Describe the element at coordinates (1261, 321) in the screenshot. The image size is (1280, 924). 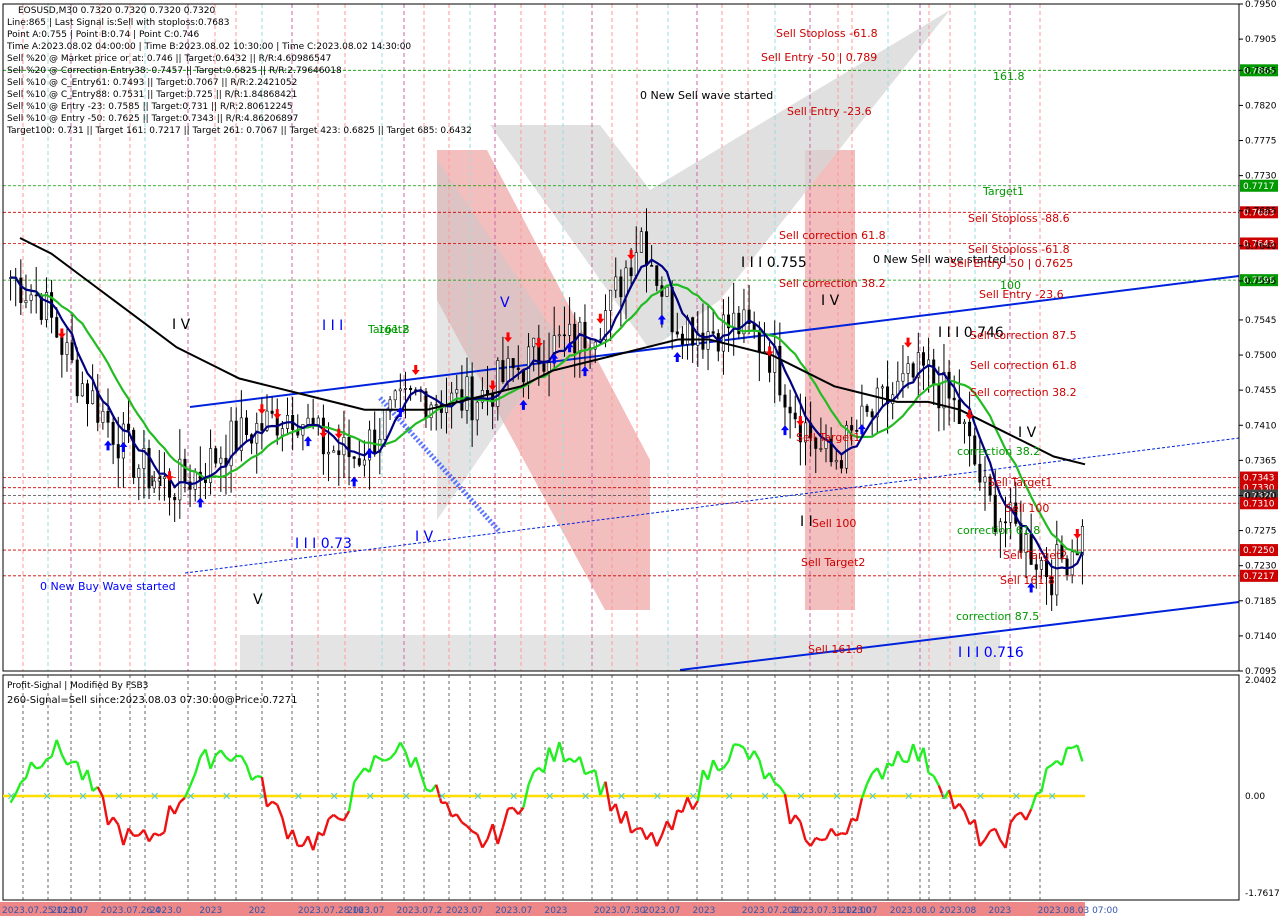
I see `y-tick-label: 0.7545` at that location.